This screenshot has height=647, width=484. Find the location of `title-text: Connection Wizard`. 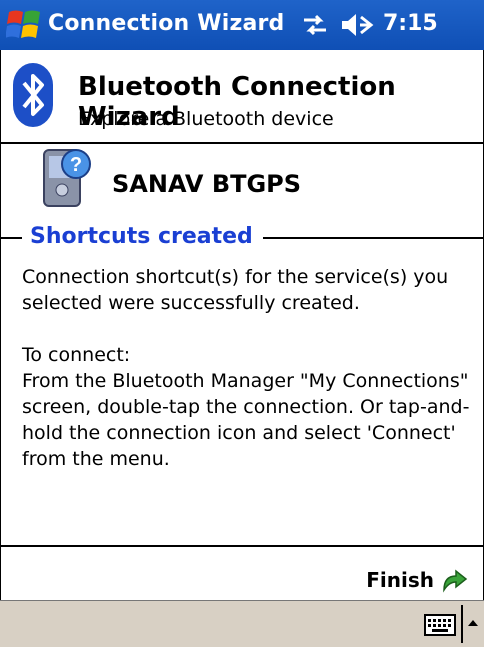

title-text: Connection Wizard is located at coordinates (166, 23).